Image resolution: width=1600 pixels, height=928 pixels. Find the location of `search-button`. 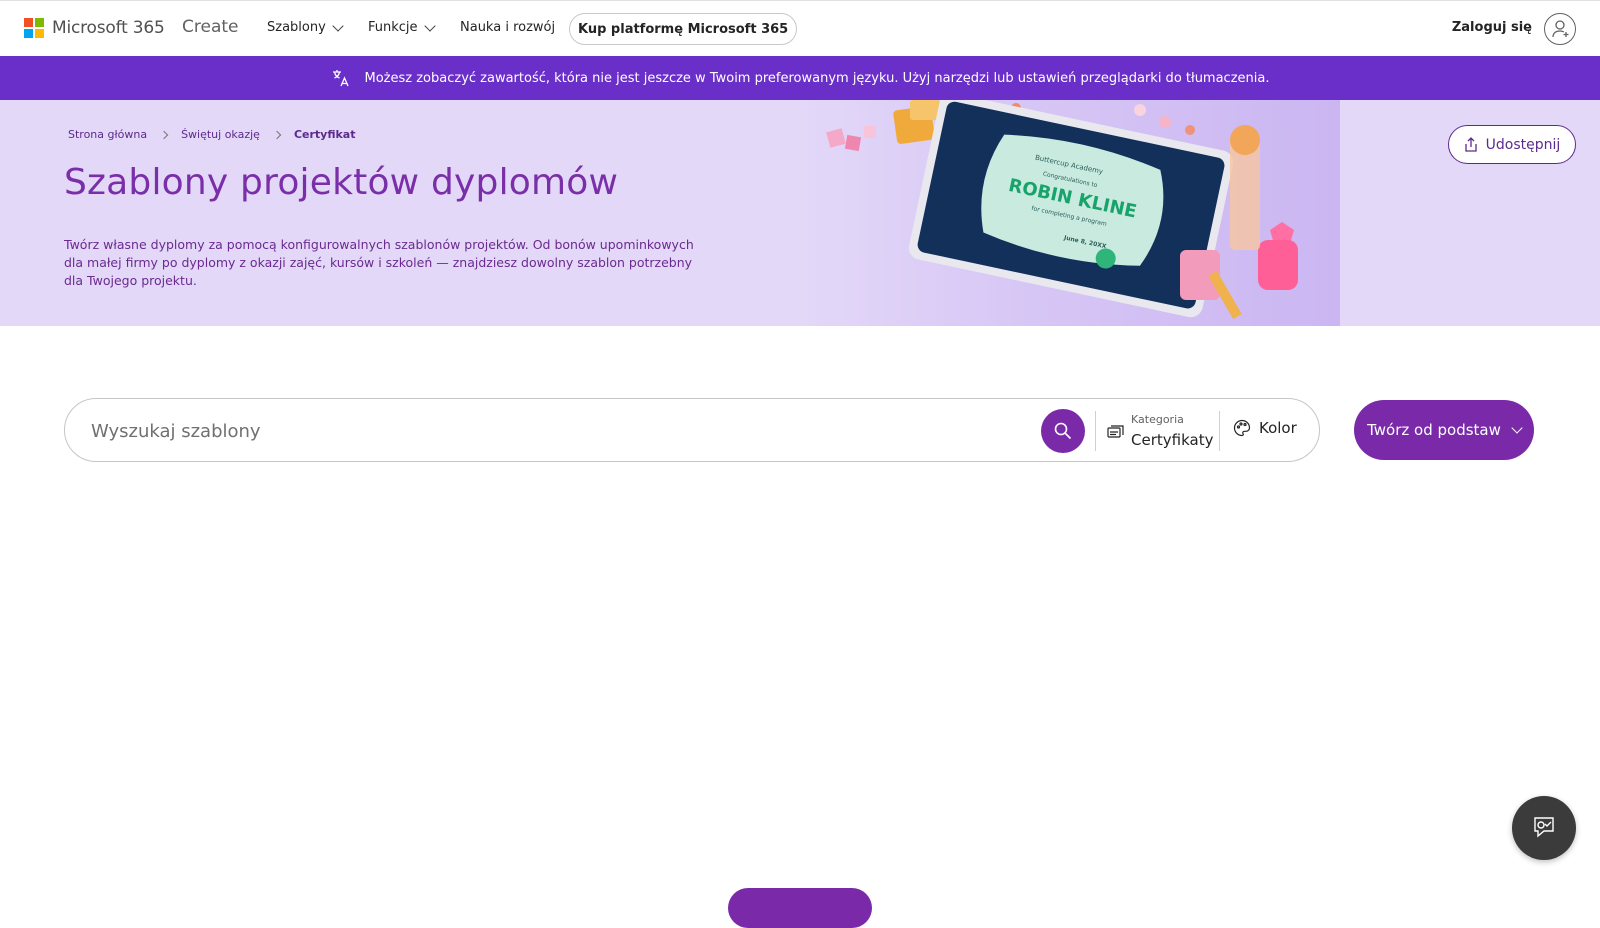

search-button is located at coordinates (1063, 431).